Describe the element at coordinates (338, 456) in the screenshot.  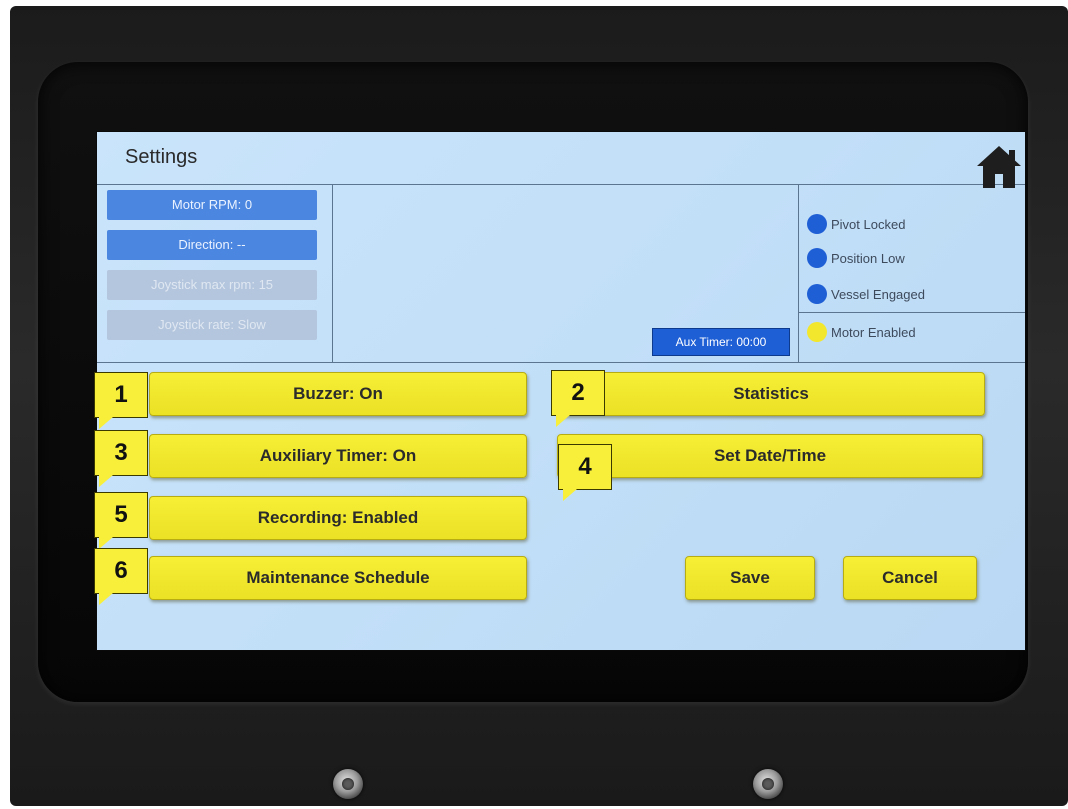
I see `auxiliary-timer-button: Auxiliary Timer: On` at that location.